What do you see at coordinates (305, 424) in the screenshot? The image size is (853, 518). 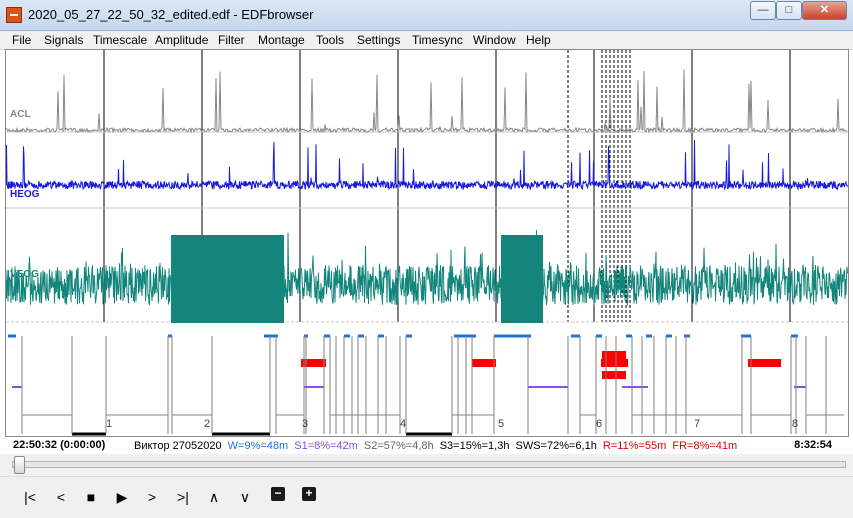 I see `hour-label: 3` at bounding box center [305, 424].